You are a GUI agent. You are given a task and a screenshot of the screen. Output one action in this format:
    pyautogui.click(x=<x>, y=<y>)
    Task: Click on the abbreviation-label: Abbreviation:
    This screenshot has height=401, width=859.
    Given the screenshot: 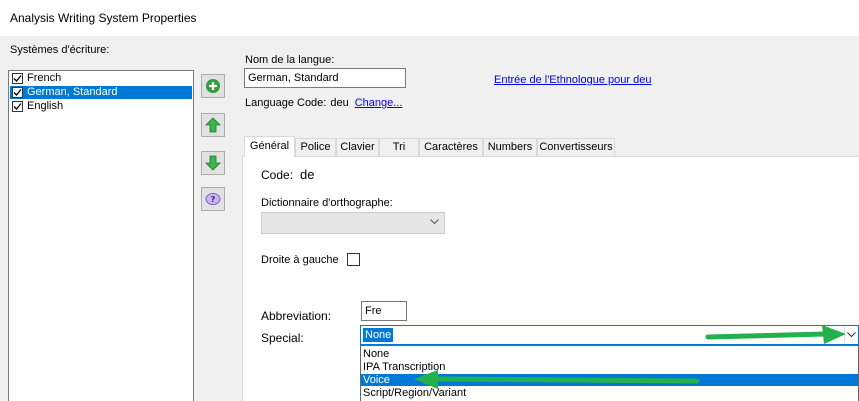 What is the action you would take?
    pyautogui.click(x=296, y=316)
    